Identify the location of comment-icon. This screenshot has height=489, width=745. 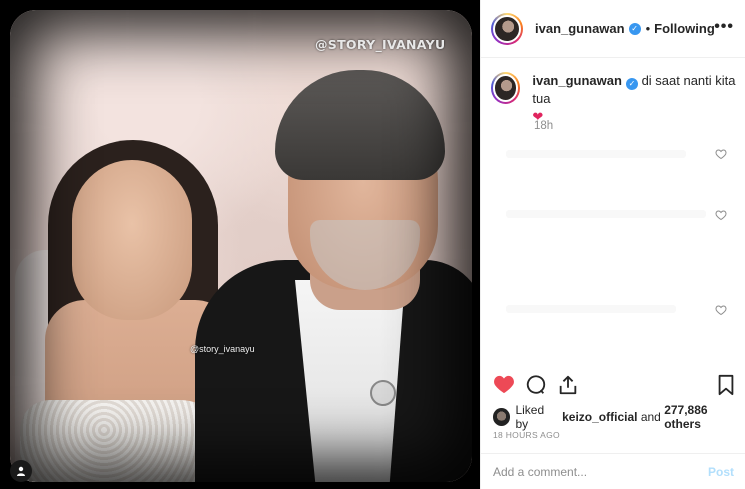
(536, 387).